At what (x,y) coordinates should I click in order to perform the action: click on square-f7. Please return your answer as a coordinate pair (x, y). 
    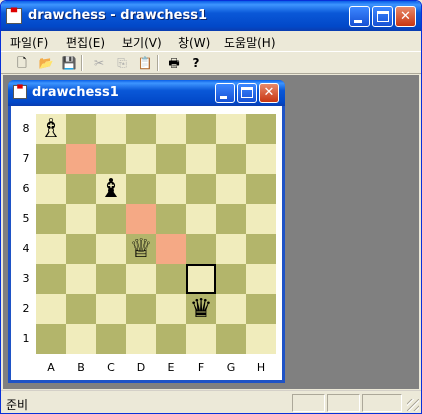
    Looking at the image, I should click on (201, 159).